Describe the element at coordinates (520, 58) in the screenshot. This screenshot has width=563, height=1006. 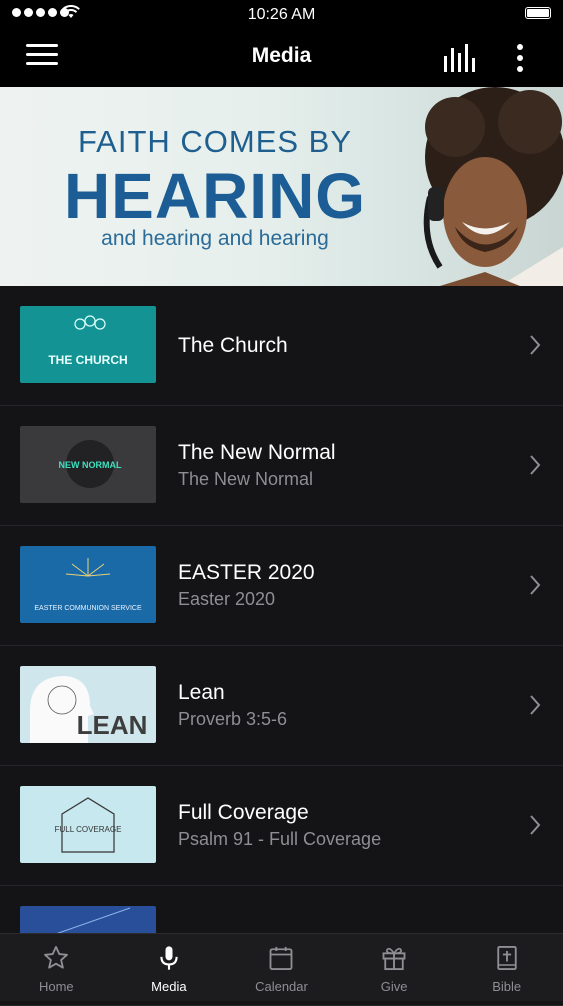
I see `more-options-button` at that location.